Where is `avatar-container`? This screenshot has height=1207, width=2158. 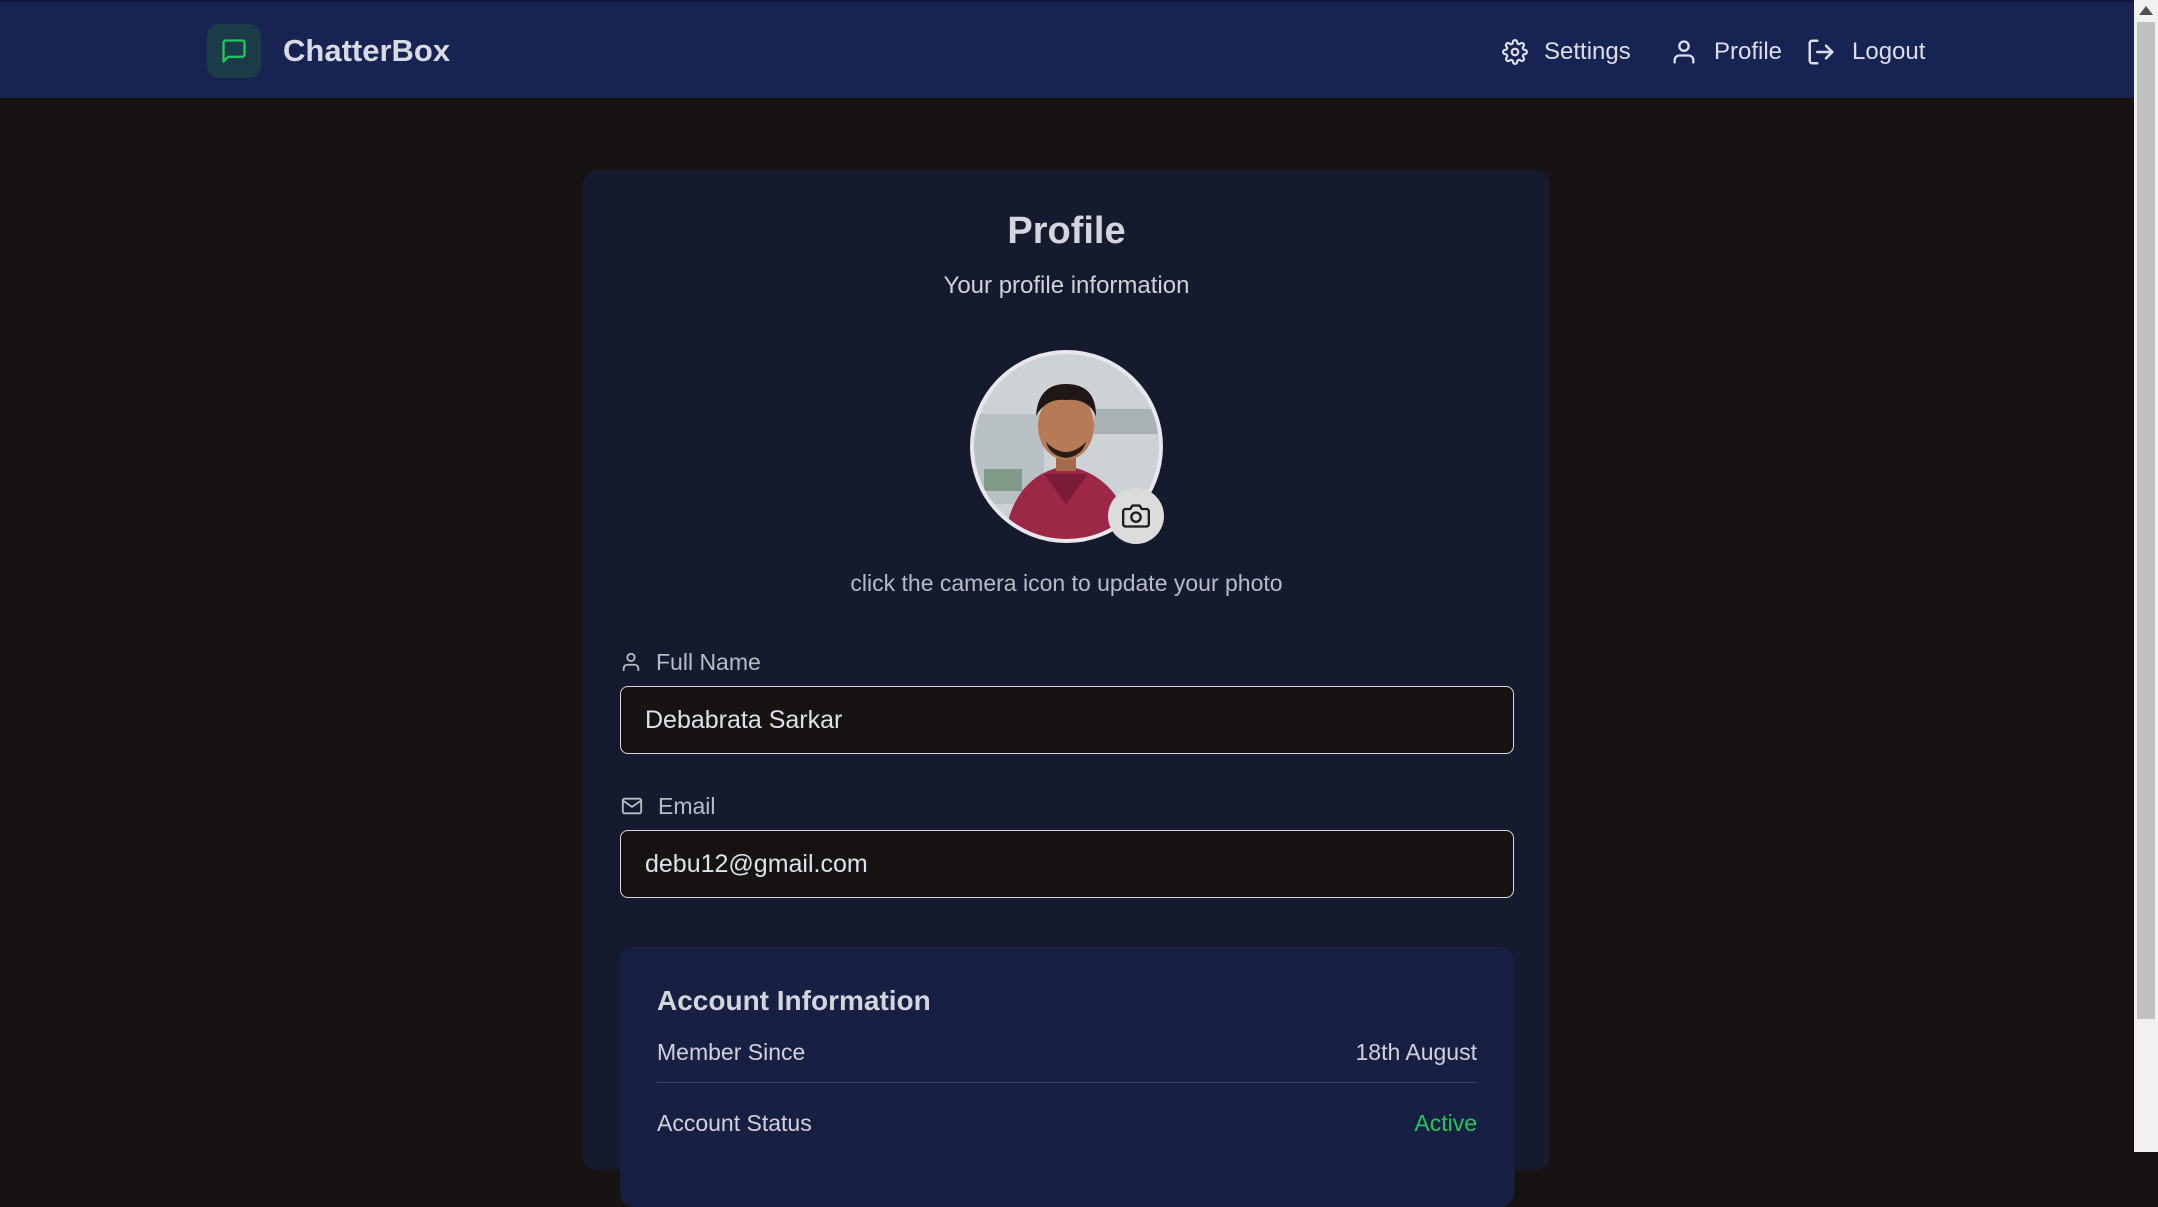 avatar-container is located at coordinates (1067, 447).